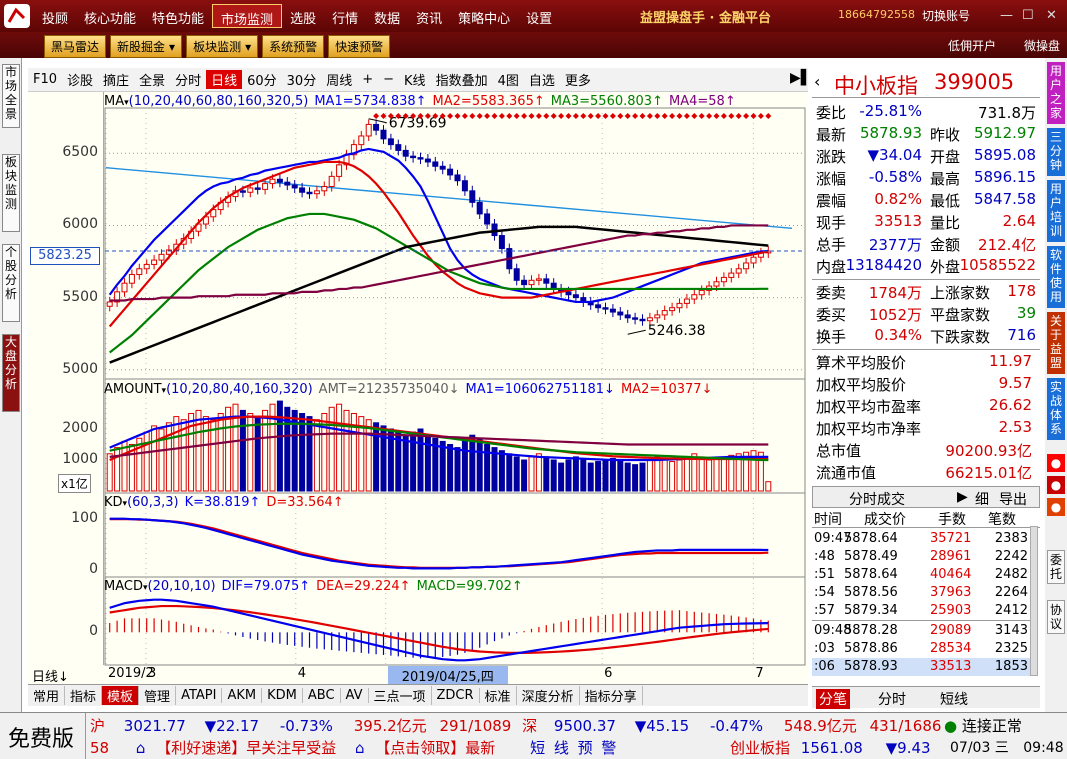 Image resolution: width=1067 pixels, height=759 pixels. I want to click on toolbar-item-8: 周线, so click(339, 79).